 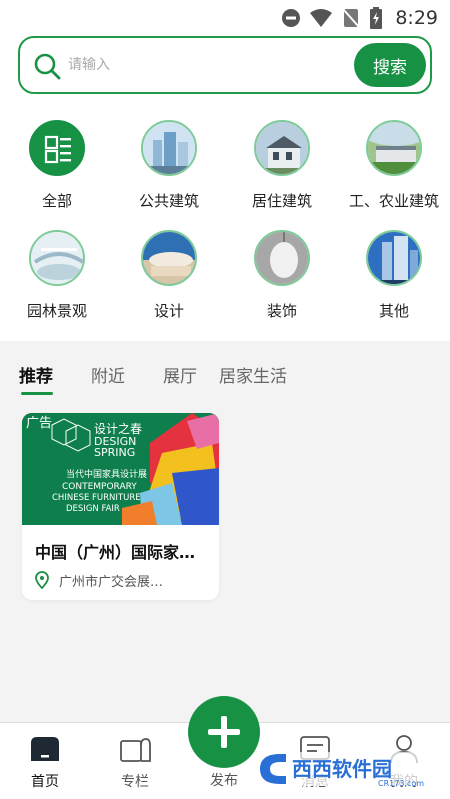 What do you see at coordinates (394, 258) in the screenshot?
I see `other-thumbnail` at bounding box center [394, 258].